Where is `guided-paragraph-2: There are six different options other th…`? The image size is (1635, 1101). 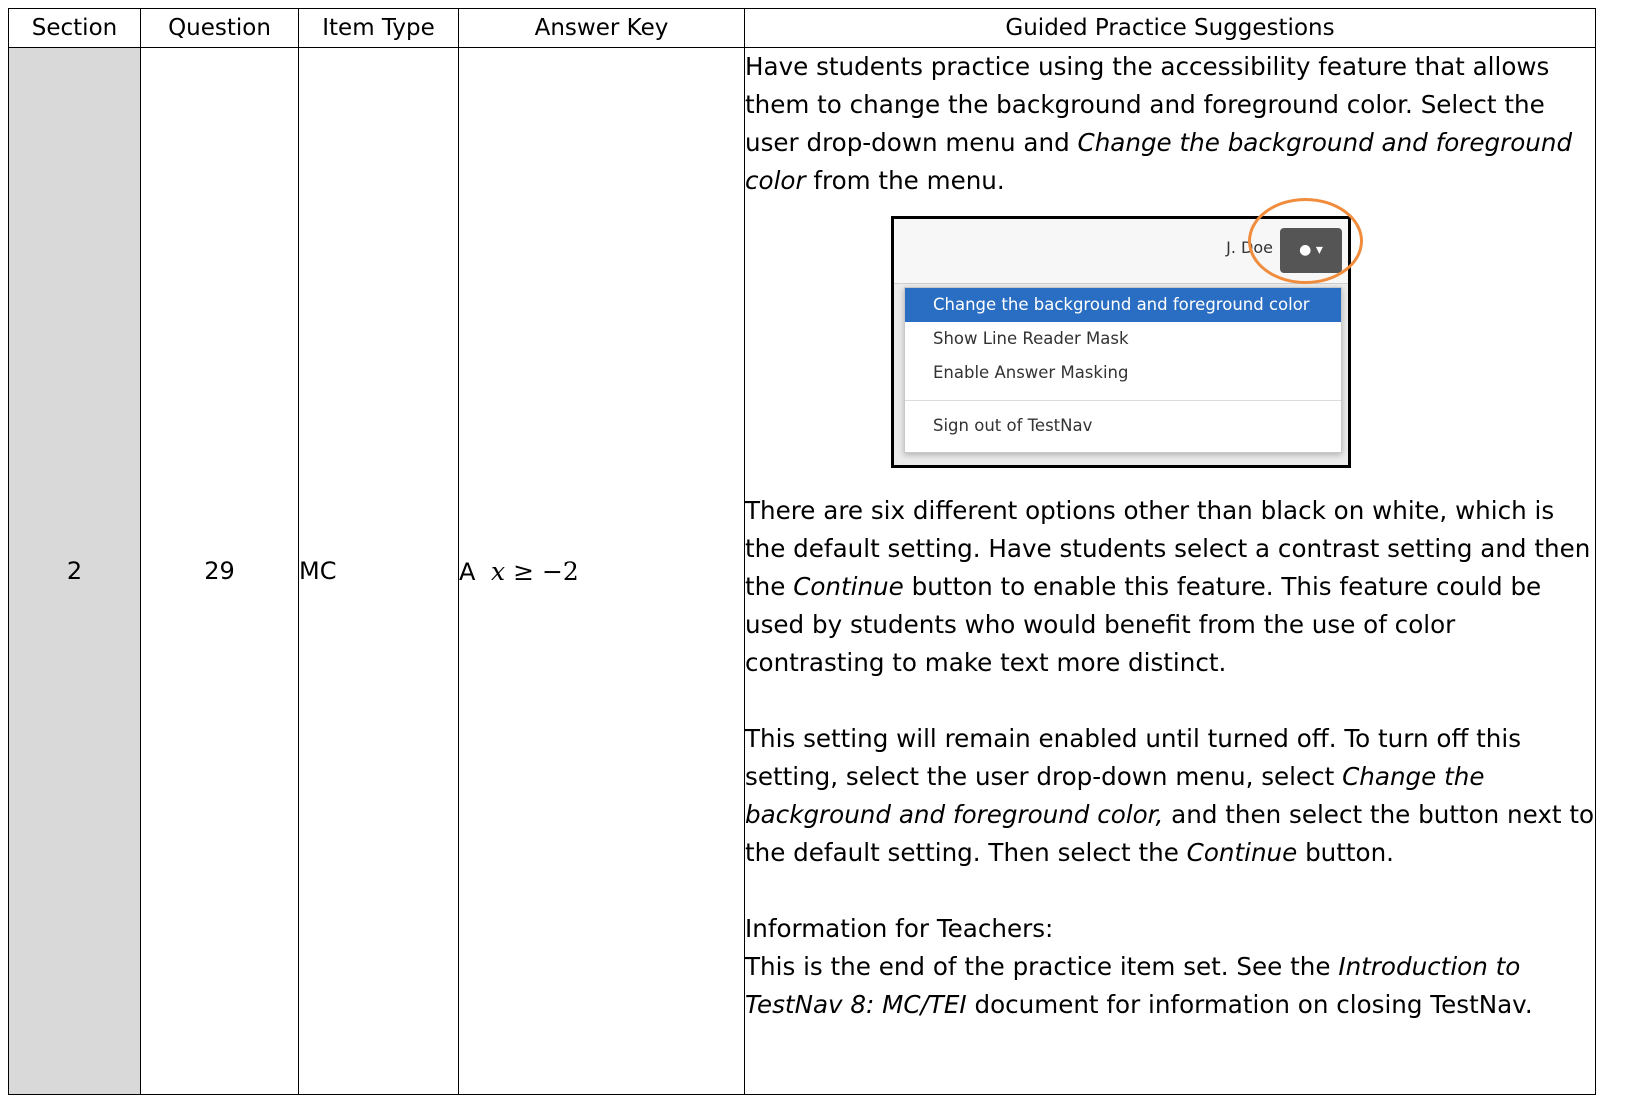
guided-paragraph-2: There are six different options other th… is located at coordinates (1170, 587).